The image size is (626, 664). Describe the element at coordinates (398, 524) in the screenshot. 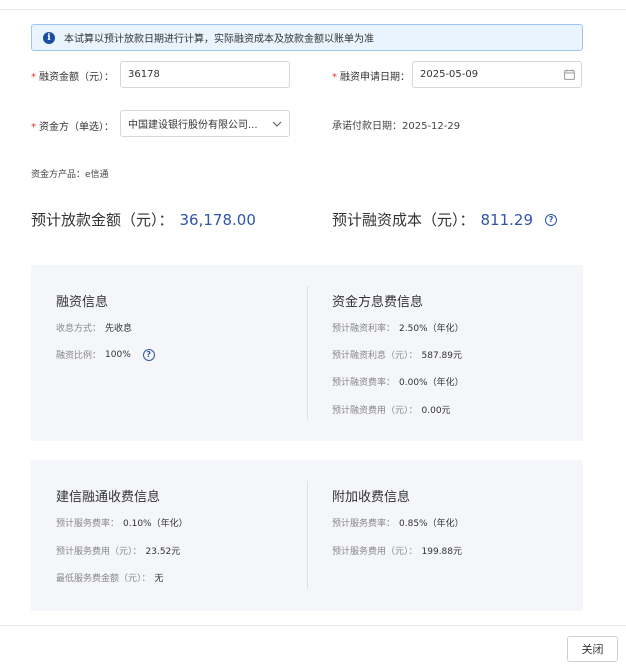

I see `extra-fee-row: 预计服务费率： 0.85%（年化）` at that location.